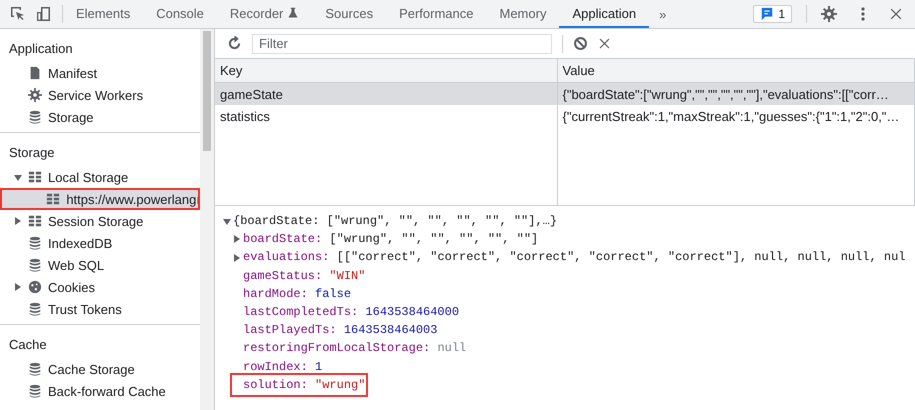 The height and width of the screenshot is (410, 915). What do you see at coordinates (234, 43) in the screenshot?
I see `refresh-icon` at bounding box center [234, 43].